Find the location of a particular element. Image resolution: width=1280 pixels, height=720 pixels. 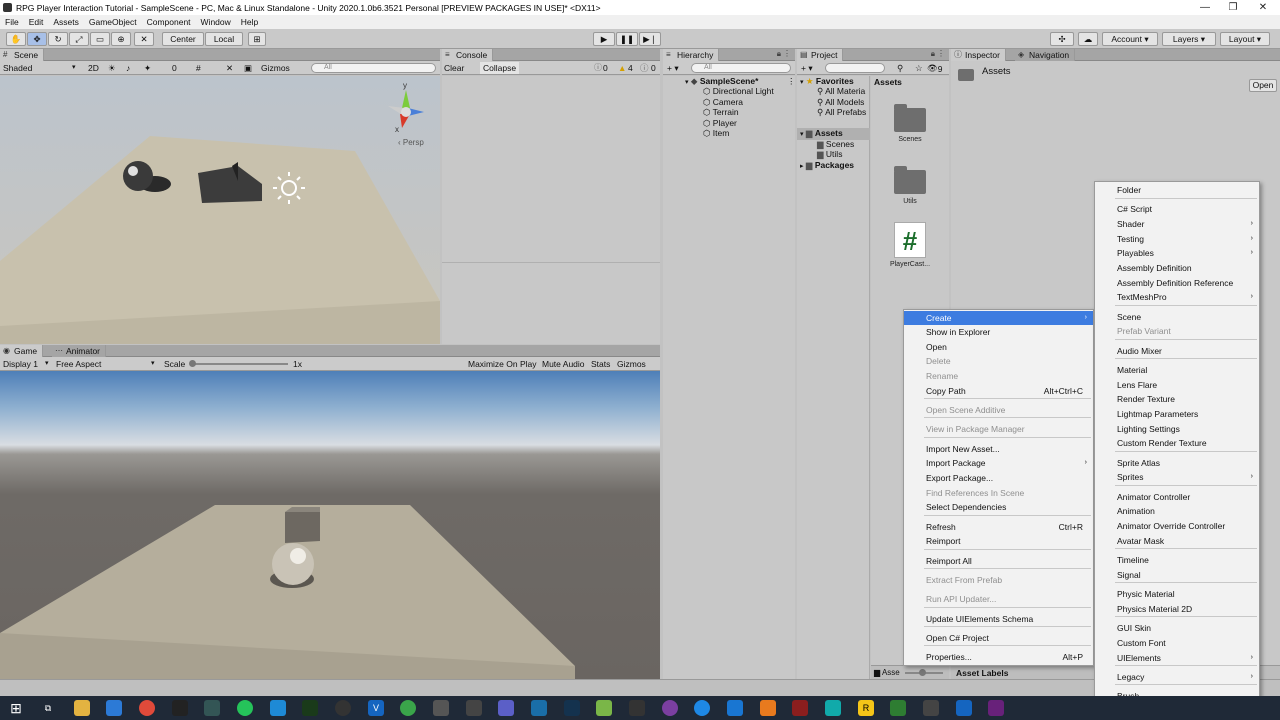

menu-item: Signal is located at coordinates (1177, 575).